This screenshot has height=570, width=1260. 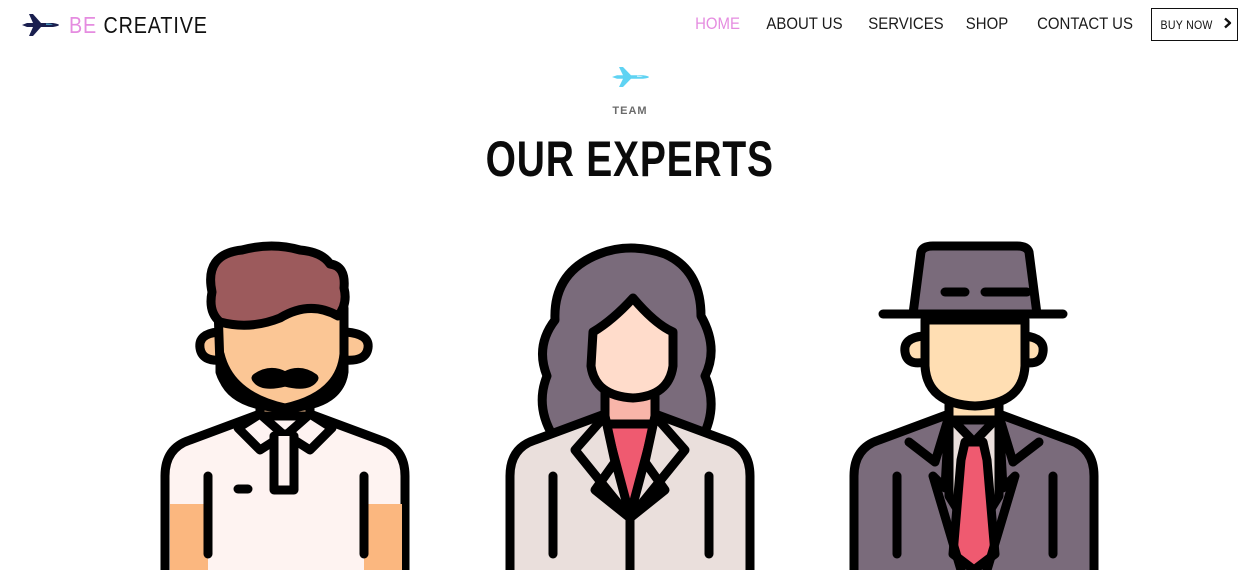 I want to click on man-in-hat-avatar-icon, so click(x=974, y=403).